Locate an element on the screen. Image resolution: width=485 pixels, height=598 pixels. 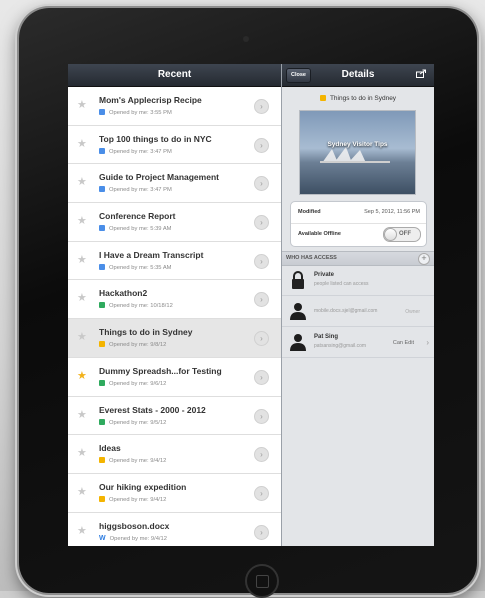
details-title: Details is located at coordinates (358, 74).